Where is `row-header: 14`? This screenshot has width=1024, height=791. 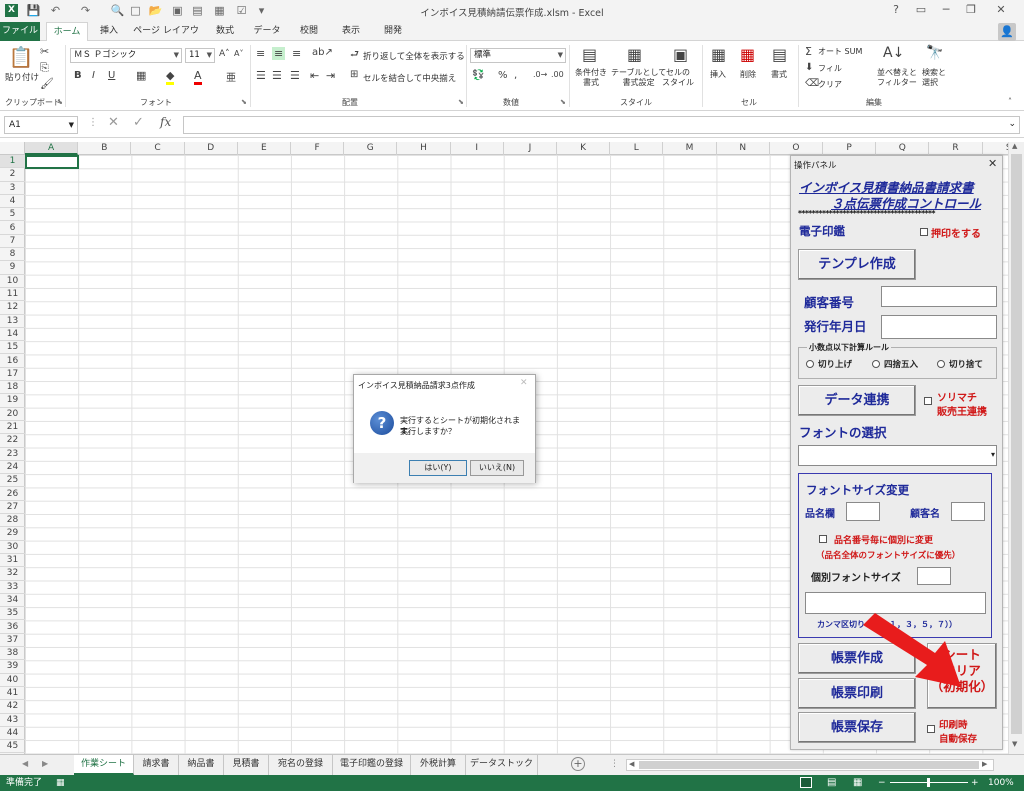 row-header: 14 is located at coordinates (12, 335).